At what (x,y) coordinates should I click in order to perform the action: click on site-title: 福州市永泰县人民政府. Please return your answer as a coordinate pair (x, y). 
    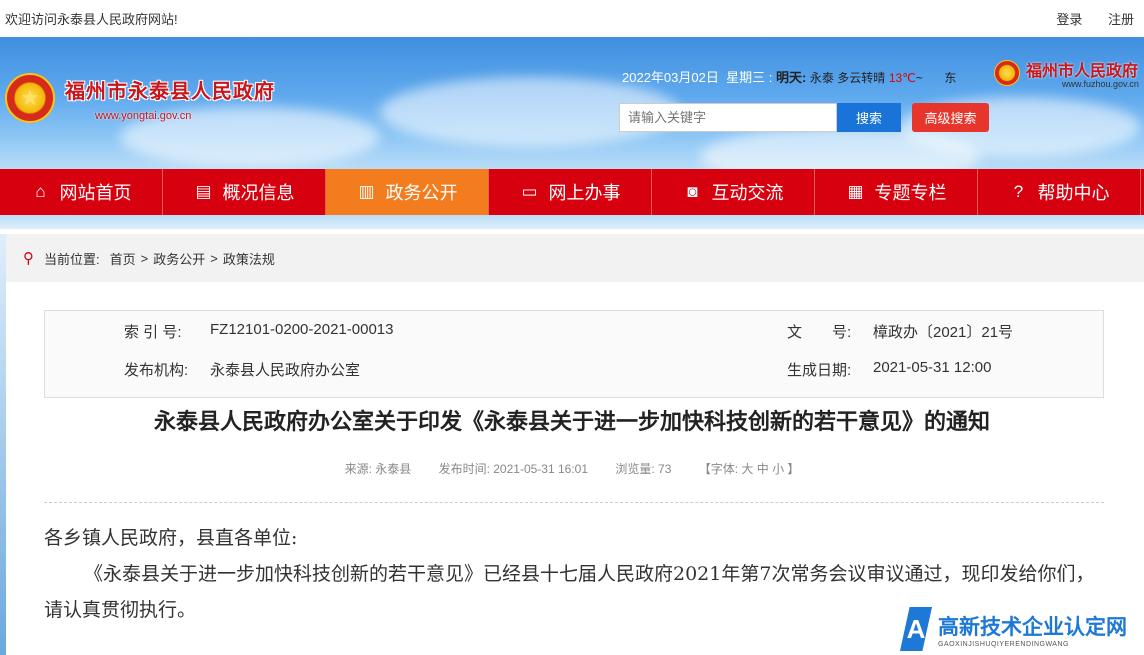
    Looking at the image, I should click on (170, 91).